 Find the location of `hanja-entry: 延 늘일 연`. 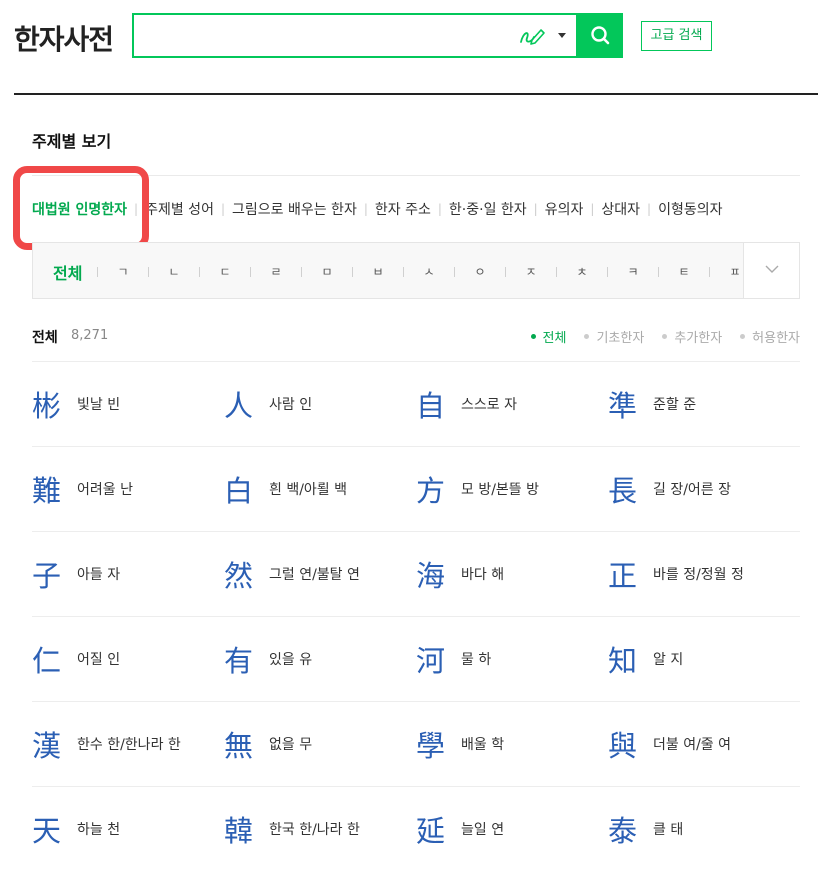

hanja-entry: 延 늘일 연 is located at coordinates (512, 829).